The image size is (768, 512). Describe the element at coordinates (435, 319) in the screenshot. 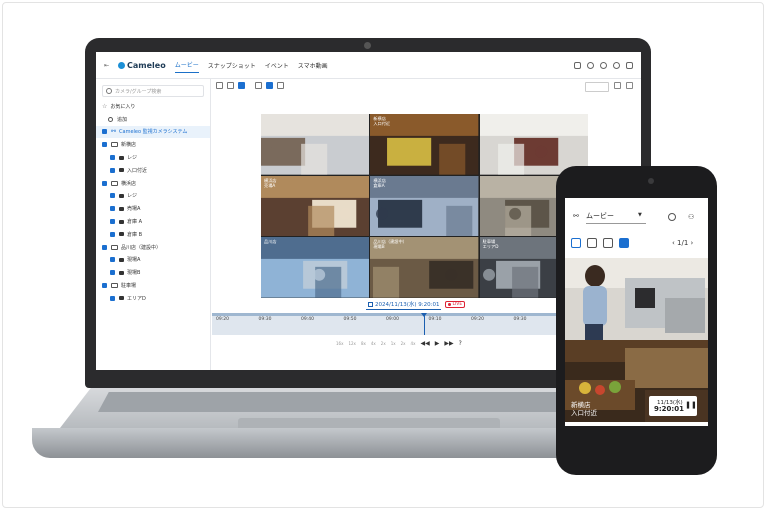

I see `timeline-tick-label: 09:10` at that location.